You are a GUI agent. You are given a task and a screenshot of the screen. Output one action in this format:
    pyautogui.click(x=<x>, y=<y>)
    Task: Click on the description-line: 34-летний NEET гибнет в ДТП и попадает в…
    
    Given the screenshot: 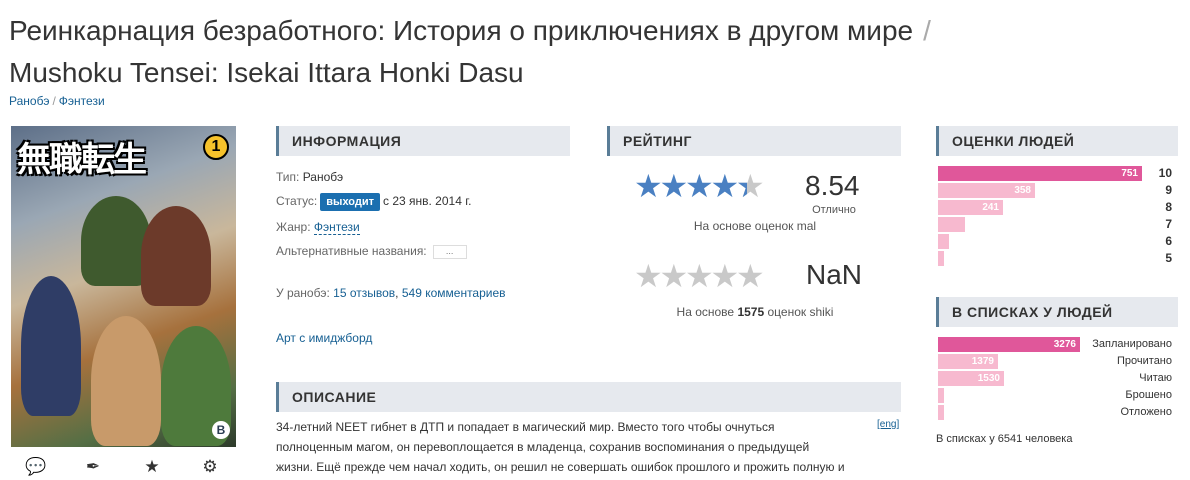 What is the action you would take?
    pyautogui.click(x=525, y=427)
    